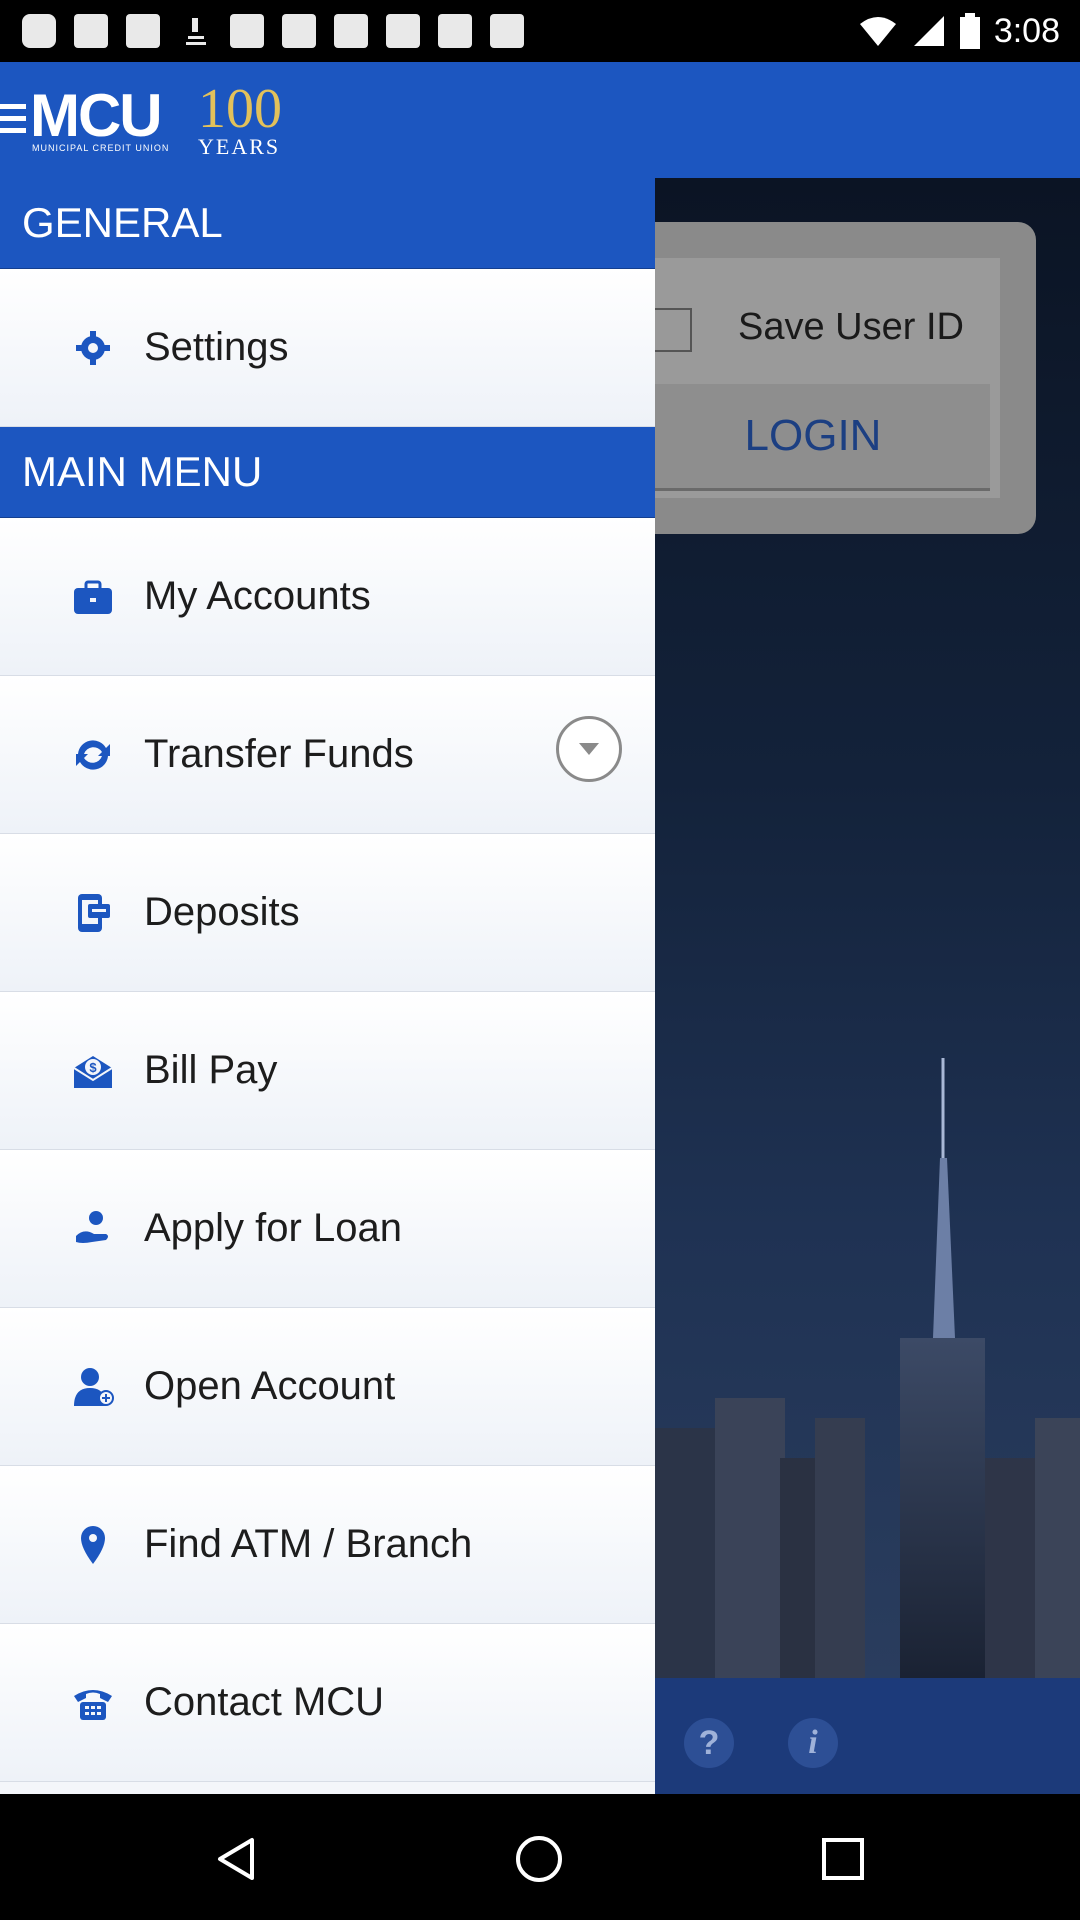 The image size is (1080, 1920). What do you see at coordinates (540, 120) in the screenshot?
I see `app-header: MCU MUNICIPAL CREDIT UNION 100 YEARS` at bounding box center [540, 120].